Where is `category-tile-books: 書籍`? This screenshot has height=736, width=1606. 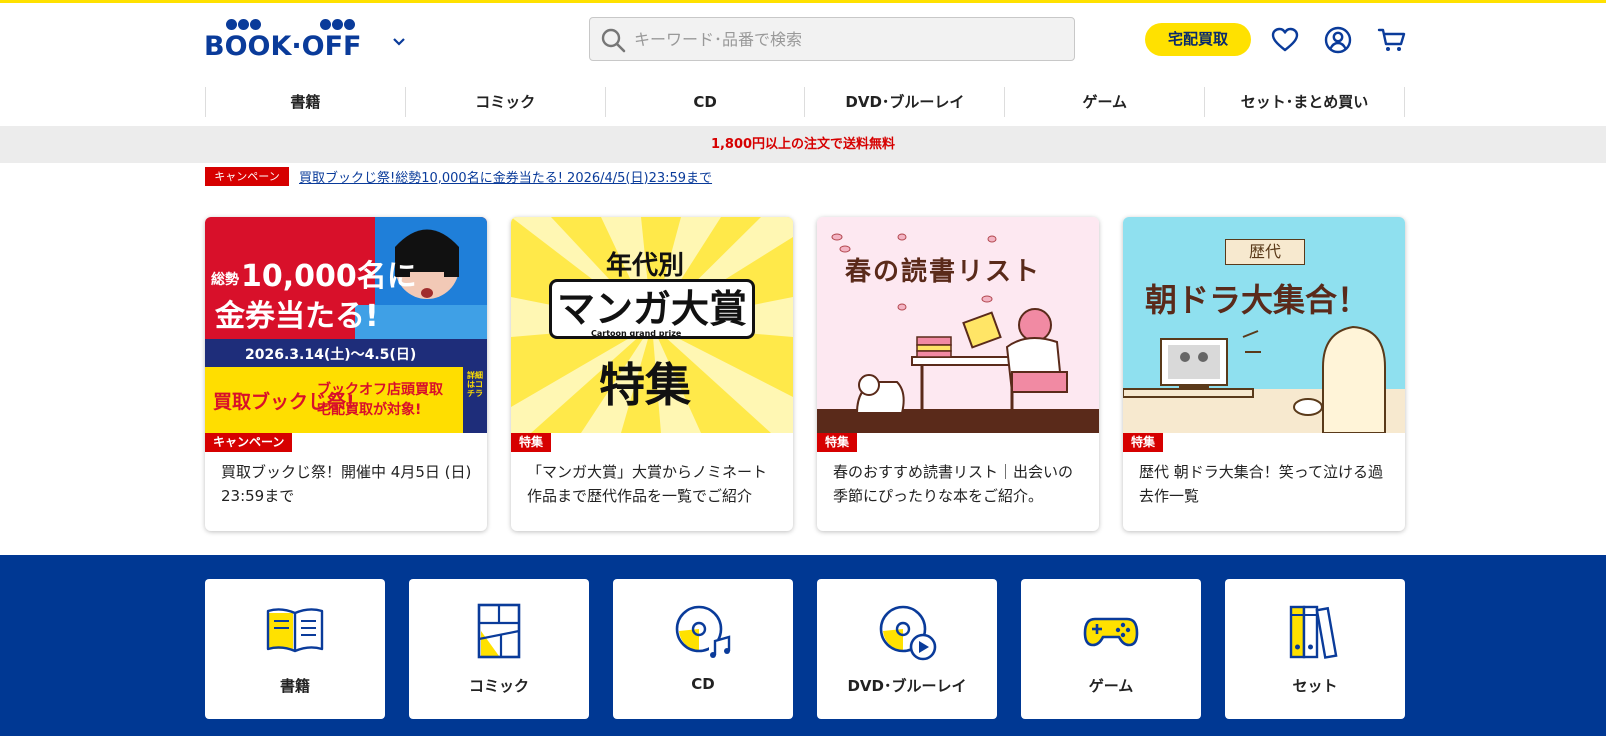 category-tile-books: 書籍 is located at coordinates (295, 649).